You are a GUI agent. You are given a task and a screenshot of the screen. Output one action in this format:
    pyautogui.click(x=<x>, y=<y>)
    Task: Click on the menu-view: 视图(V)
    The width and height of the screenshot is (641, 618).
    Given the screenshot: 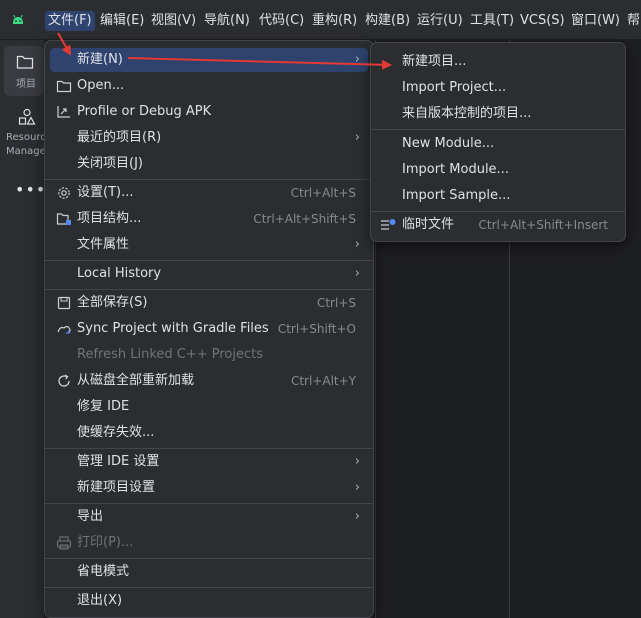 What is the action you would take?
    pyautogui.click(x=173, y=21)
    